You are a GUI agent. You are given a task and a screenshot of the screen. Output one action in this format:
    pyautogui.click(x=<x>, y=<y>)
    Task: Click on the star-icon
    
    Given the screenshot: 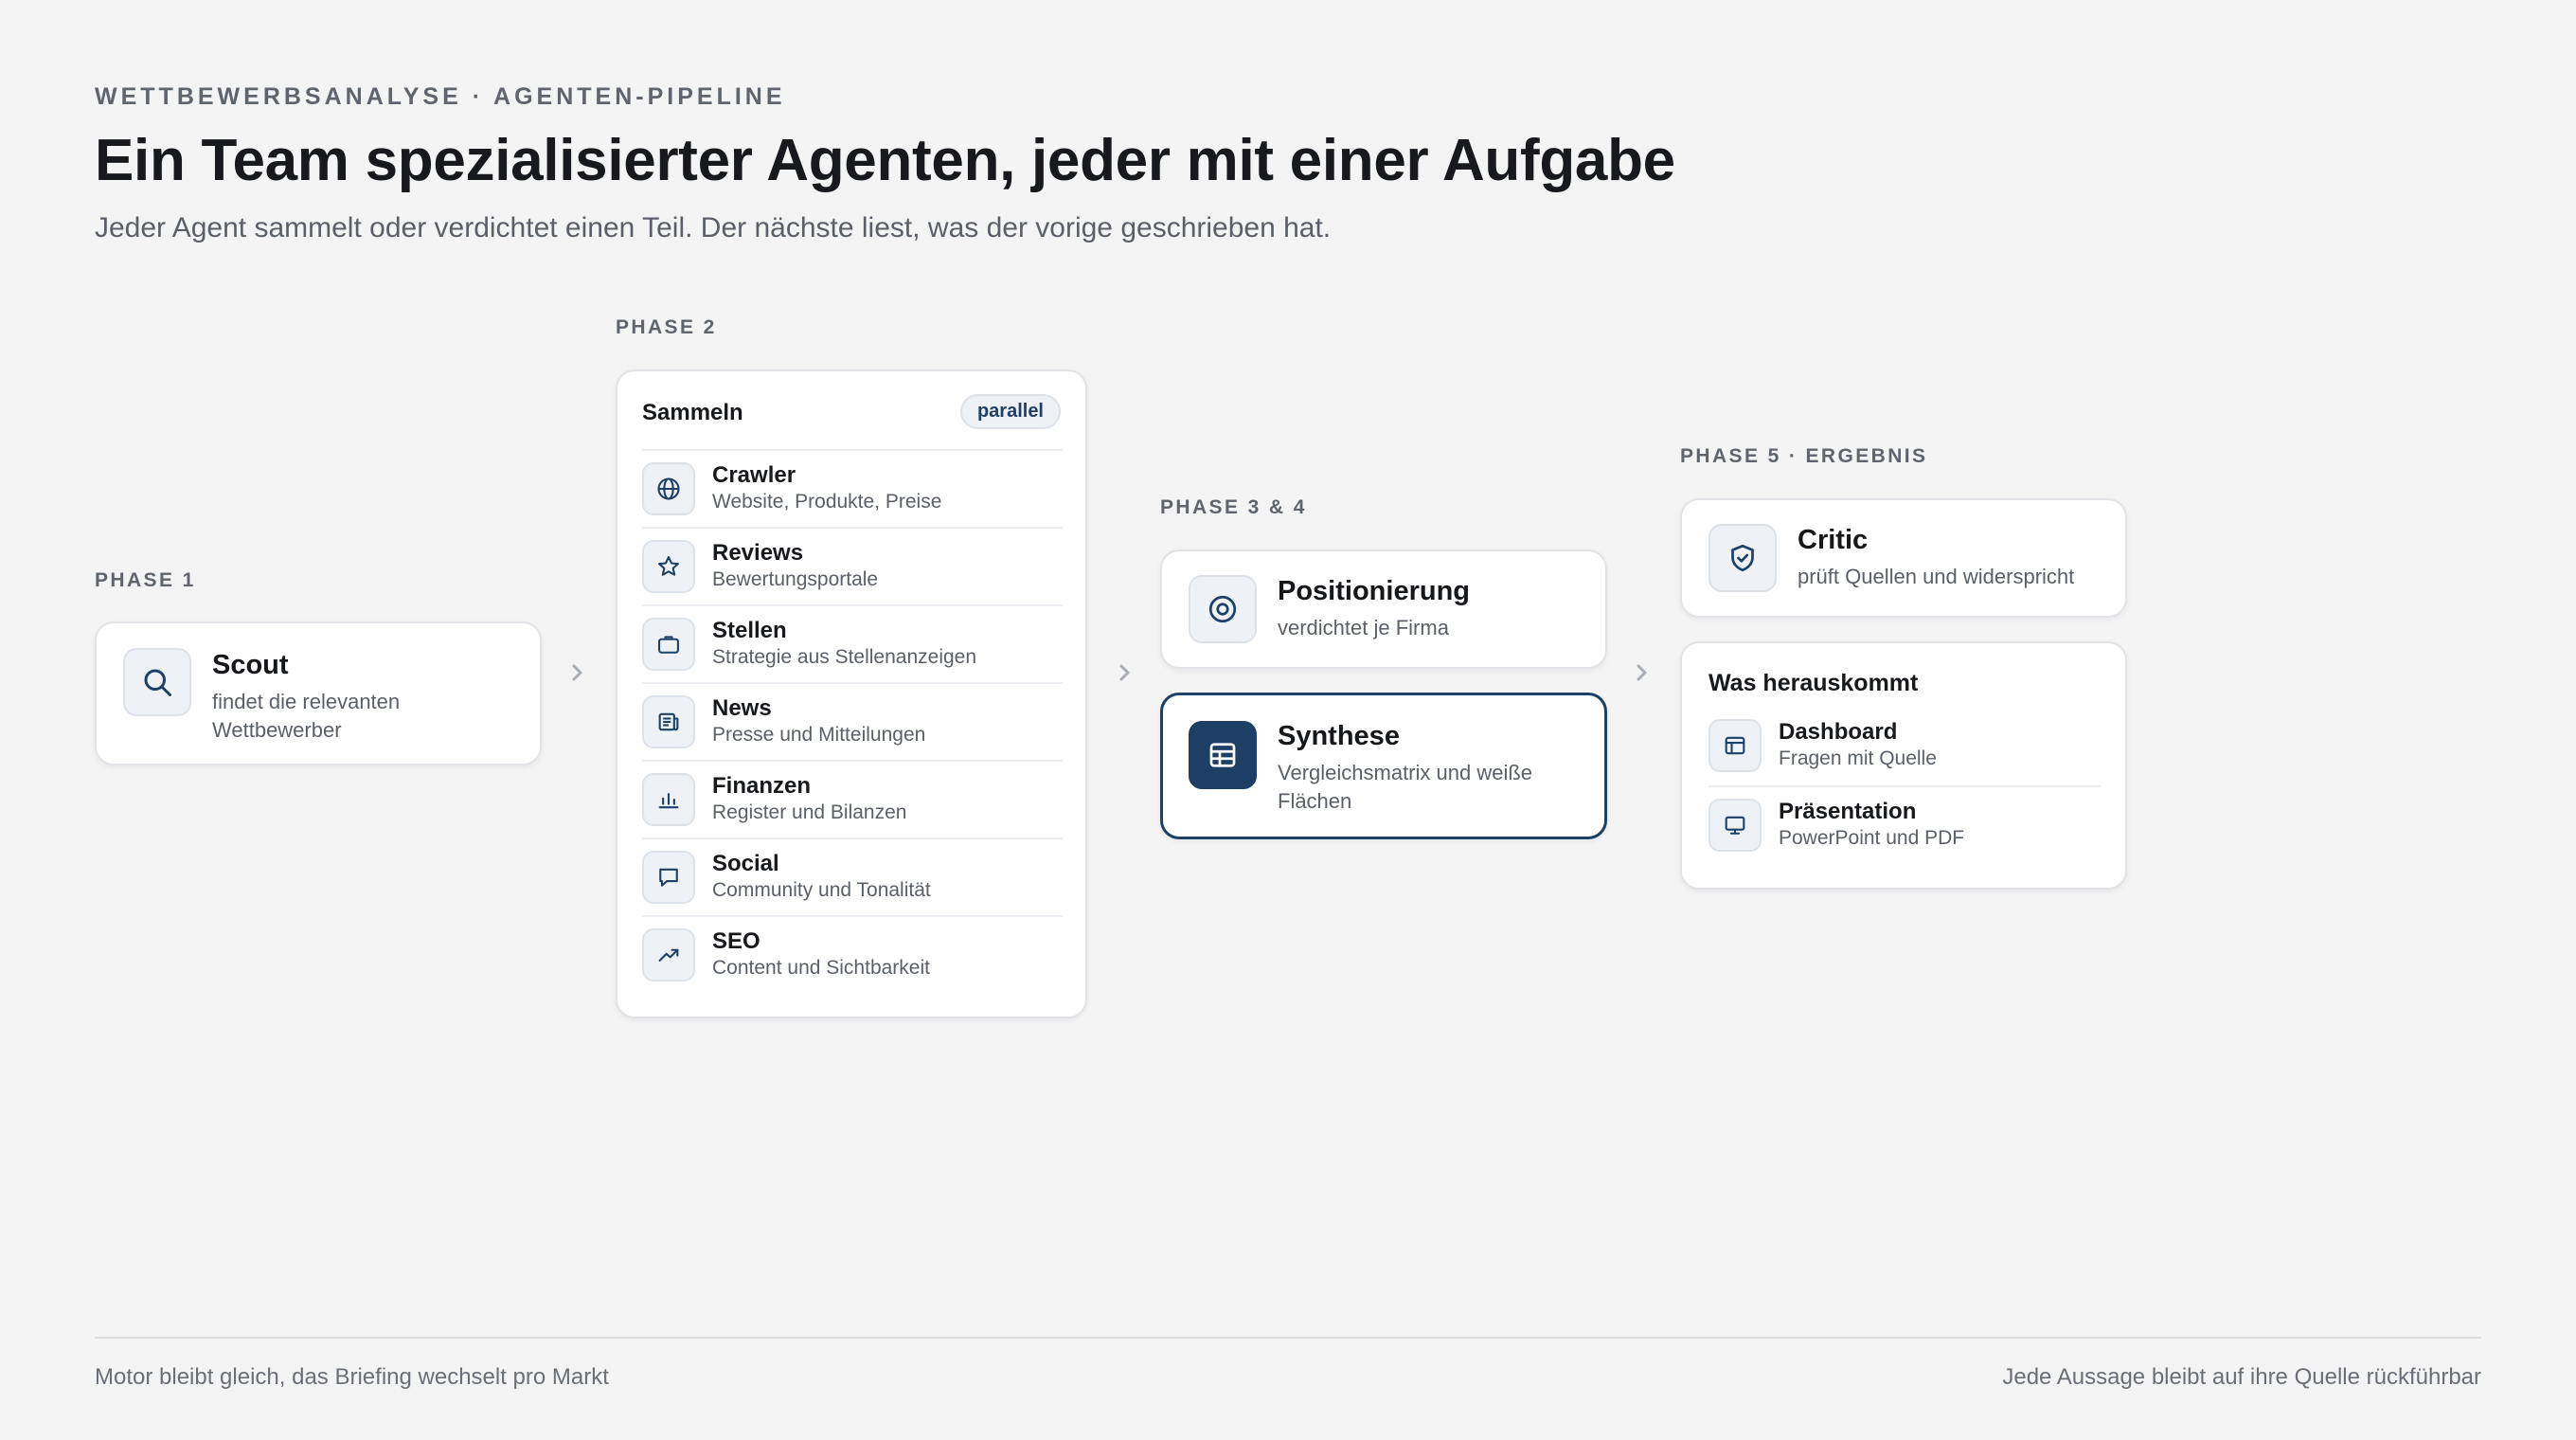 What is the action you would take?
    pyautogui.click(x=668, y=566)
    